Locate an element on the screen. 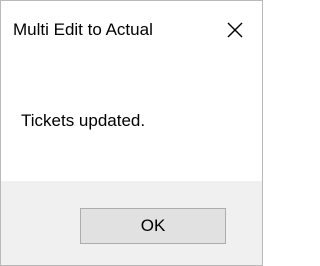 The height and width of the screenshot is (266, 320). close-button is located at coordinates (235, 30).